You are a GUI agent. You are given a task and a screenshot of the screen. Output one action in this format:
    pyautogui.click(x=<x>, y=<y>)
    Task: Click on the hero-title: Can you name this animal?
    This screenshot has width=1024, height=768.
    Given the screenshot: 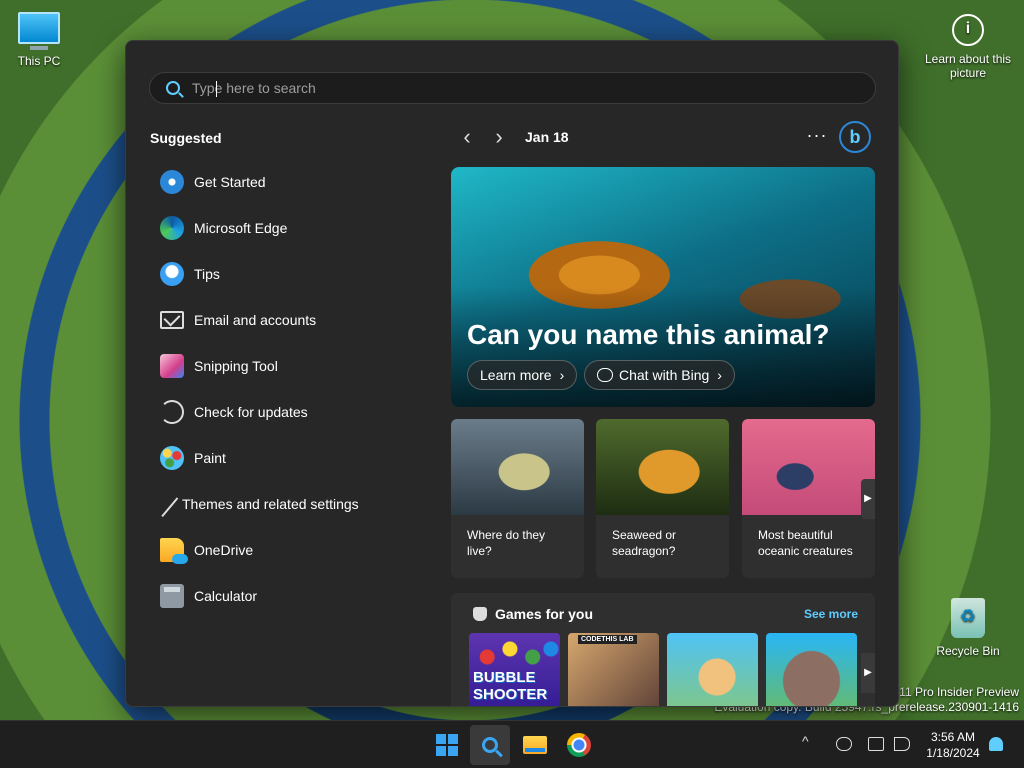 What is the action you would take?
    pyautogui.click(x=648, y=334)
    